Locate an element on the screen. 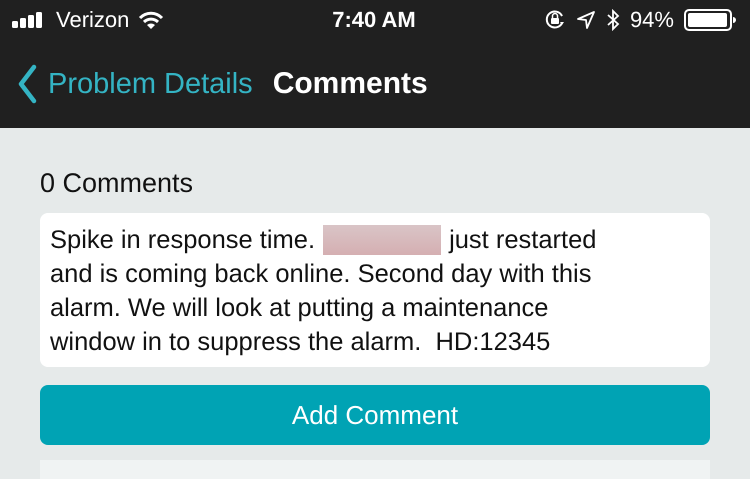 The height and width of the screenshot is (479, 750). back-button: Problem Details is located at coordinates (134, 84).